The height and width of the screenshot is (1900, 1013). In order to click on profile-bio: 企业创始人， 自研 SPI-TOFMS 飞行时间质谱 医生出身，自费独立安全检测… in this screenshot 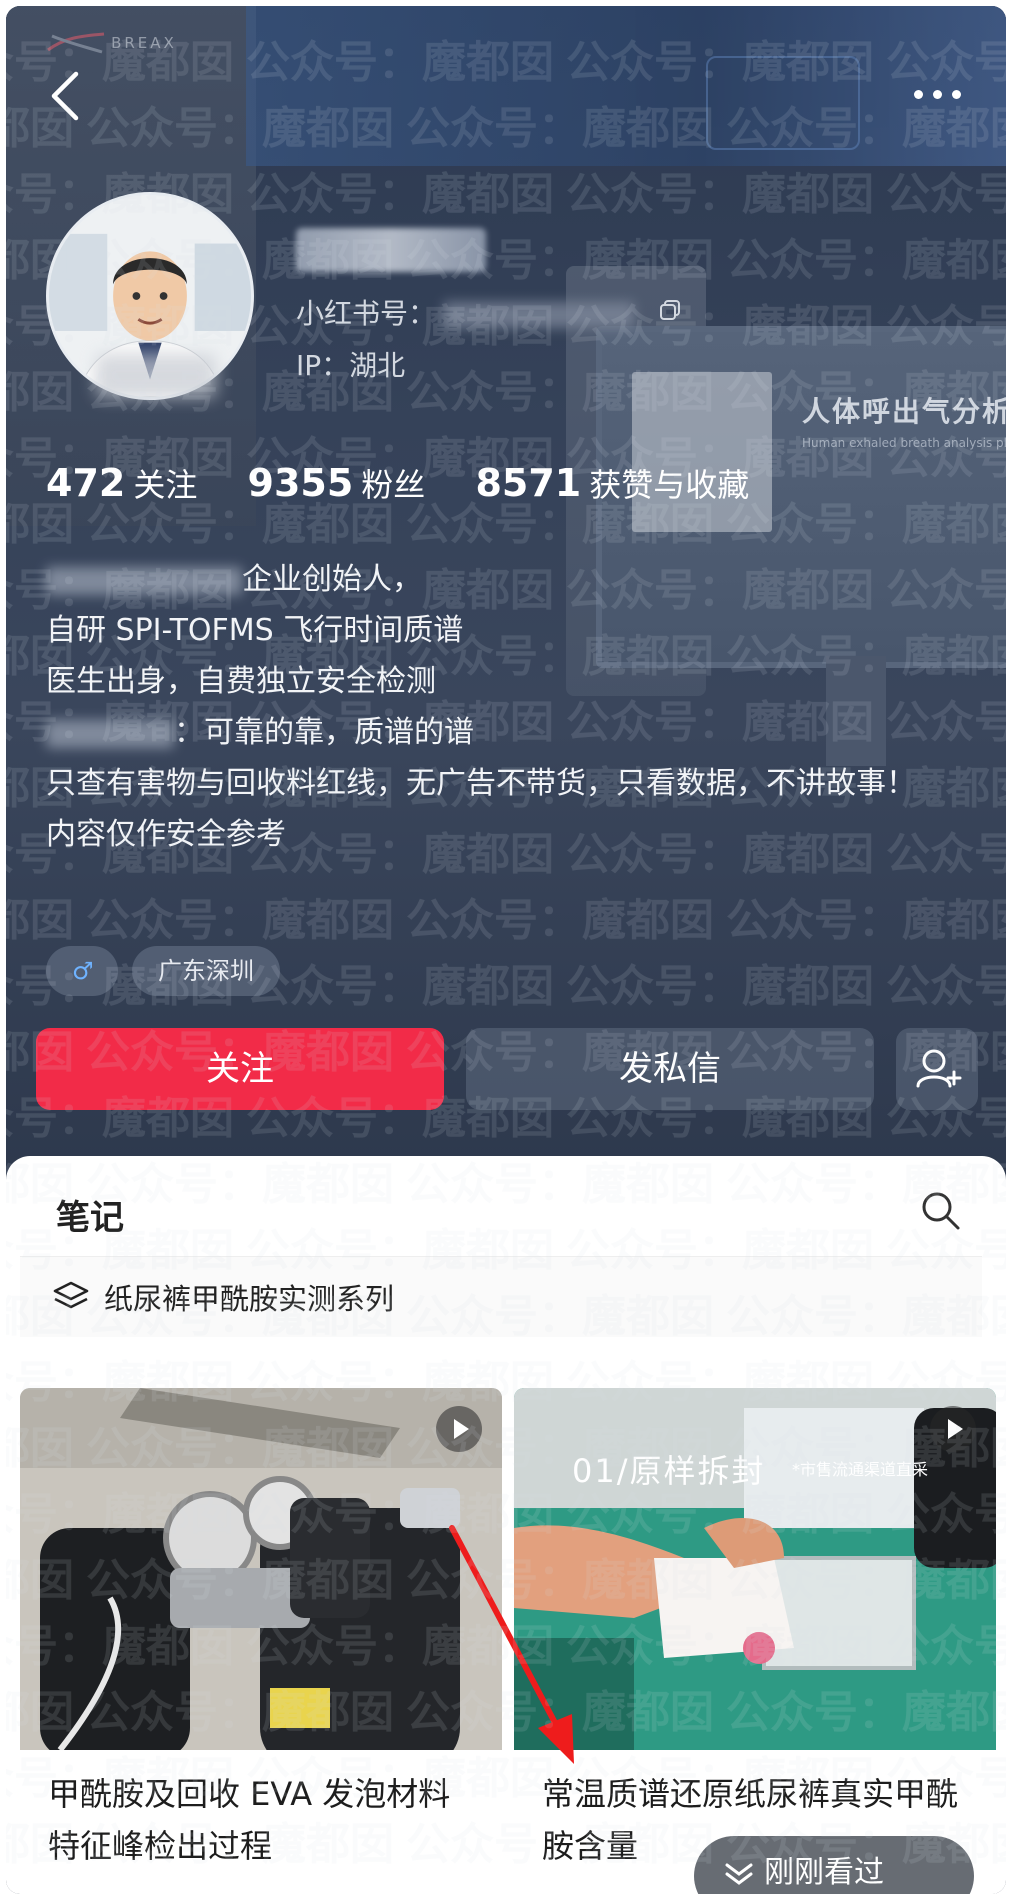, I will do `click(506, 707)`.